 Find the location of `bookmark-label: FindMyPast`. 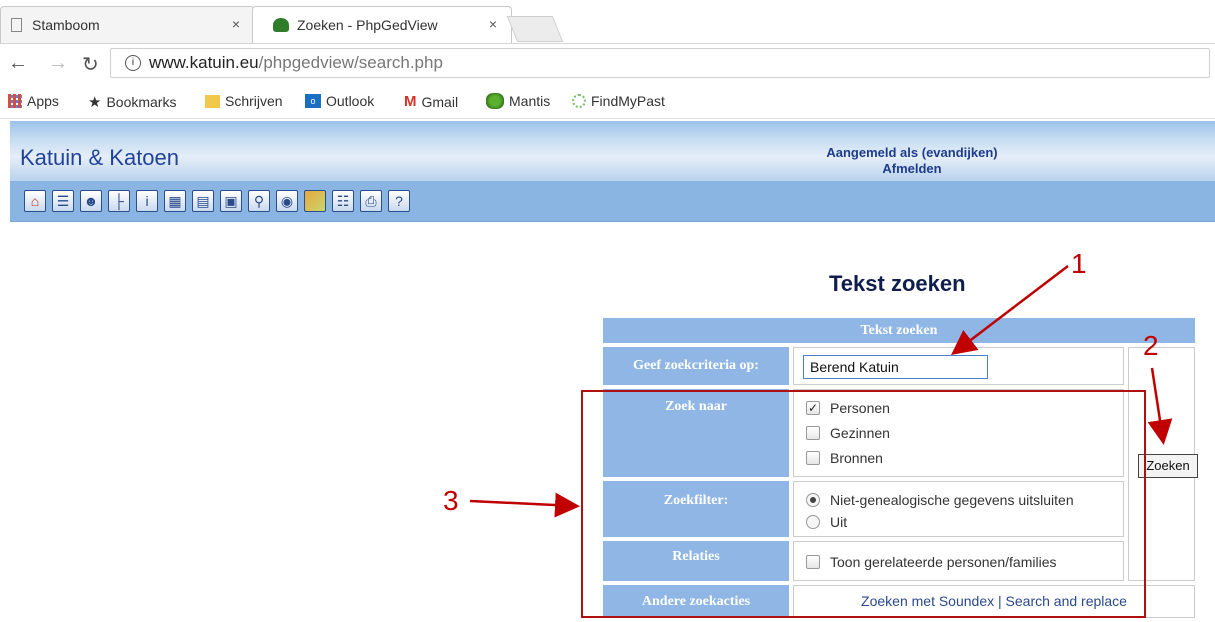

bookmark-label: FindMyPast is located at coordinates (628, 101).